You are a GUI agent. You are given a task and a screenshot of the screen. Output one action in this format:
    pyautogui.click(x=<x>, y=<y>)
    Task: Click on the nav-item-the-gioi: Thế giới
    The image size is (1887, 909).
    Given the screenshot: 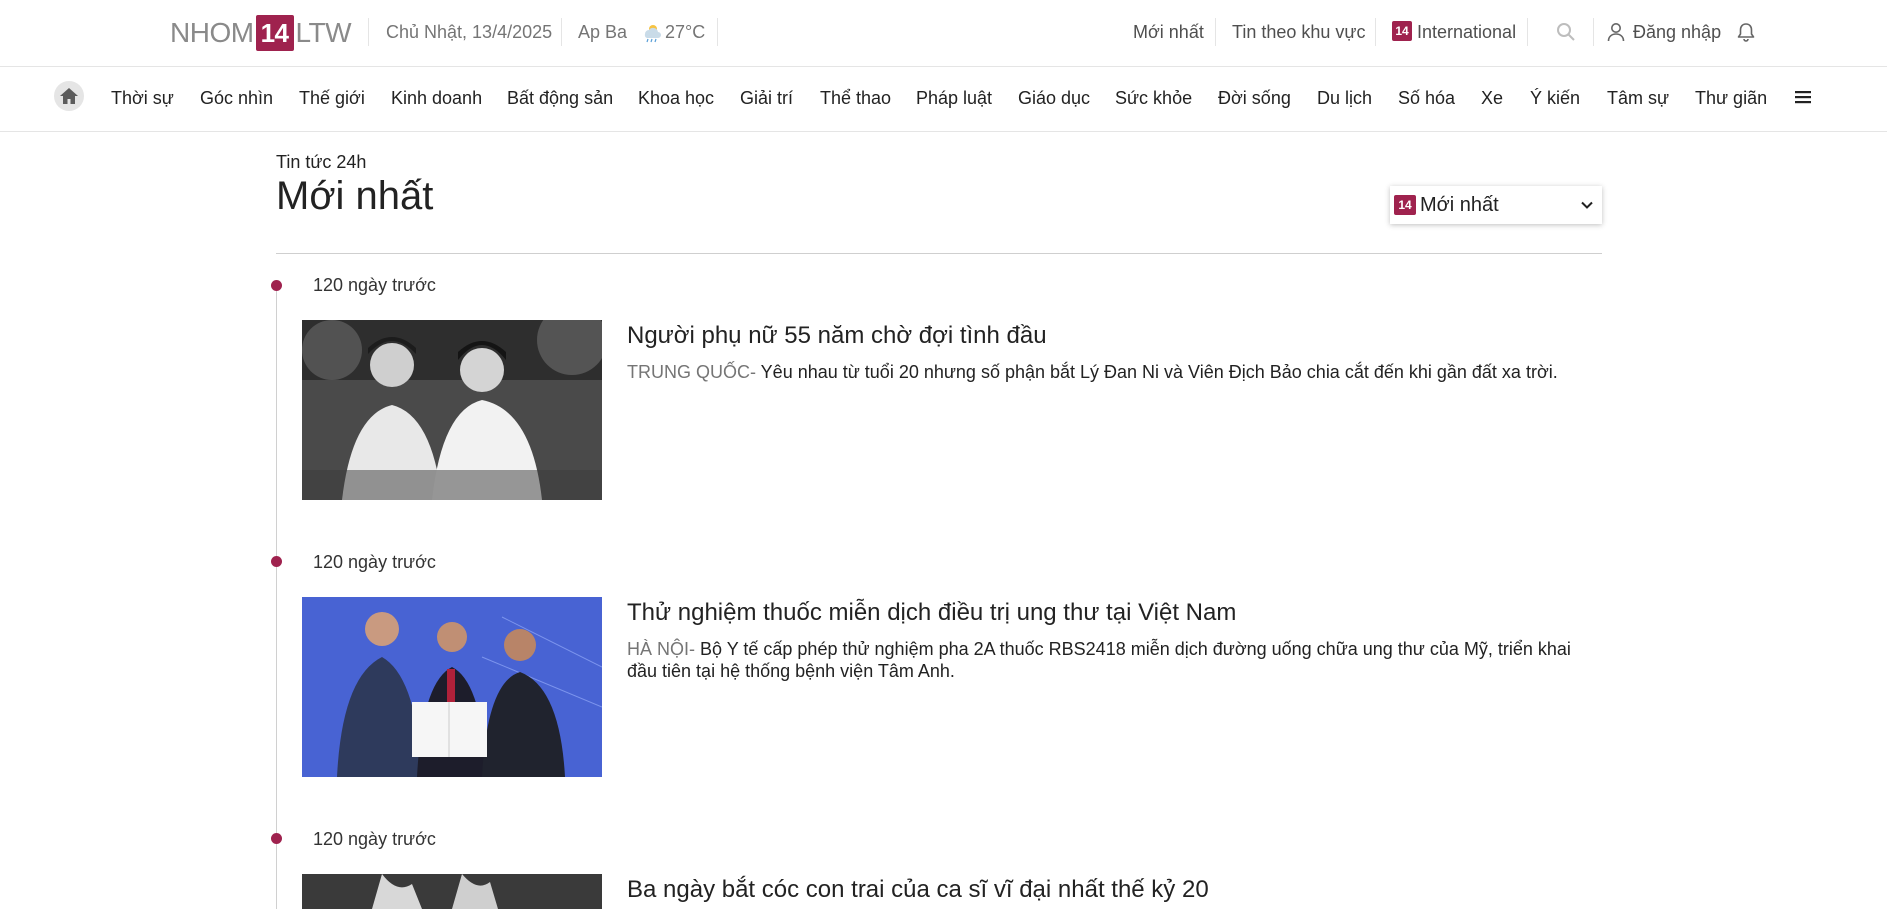 What is the action you would take?
    pyautogui.click(x=332, y=98)
    